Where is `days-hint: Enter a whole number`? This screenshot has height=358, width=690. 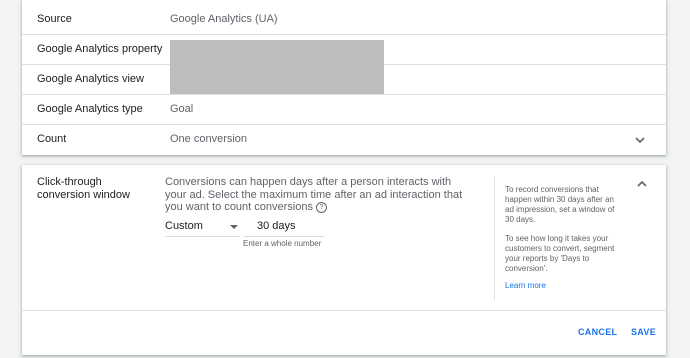 days-hint: Enter a whole number is located at coordinates (282, 243).